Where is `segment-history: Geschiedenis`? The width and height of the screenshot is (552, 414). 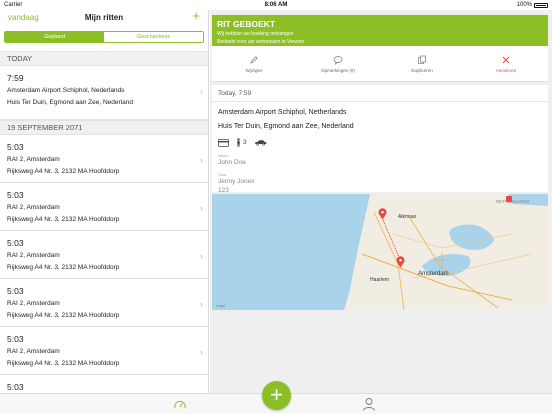
segment-history: Geschiedenis is located at coordinates (153, 37).